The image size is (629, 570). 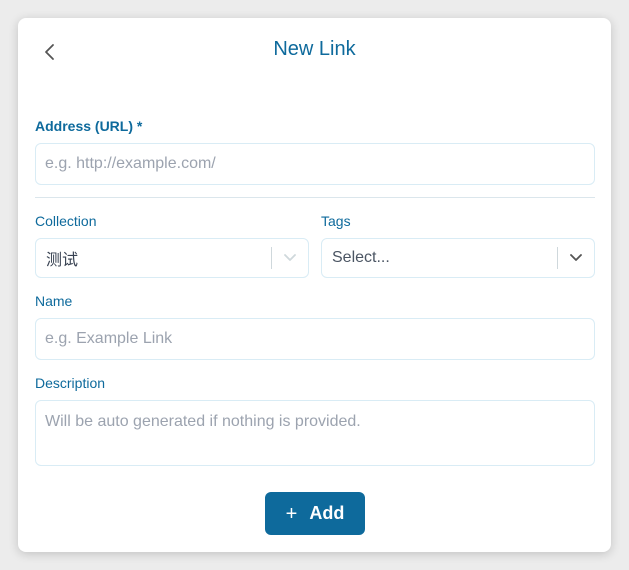 What do you see at coordinates (62, 260) in the screenshot?
I see `collection-value: 测试` at bounding box center [62, 260].